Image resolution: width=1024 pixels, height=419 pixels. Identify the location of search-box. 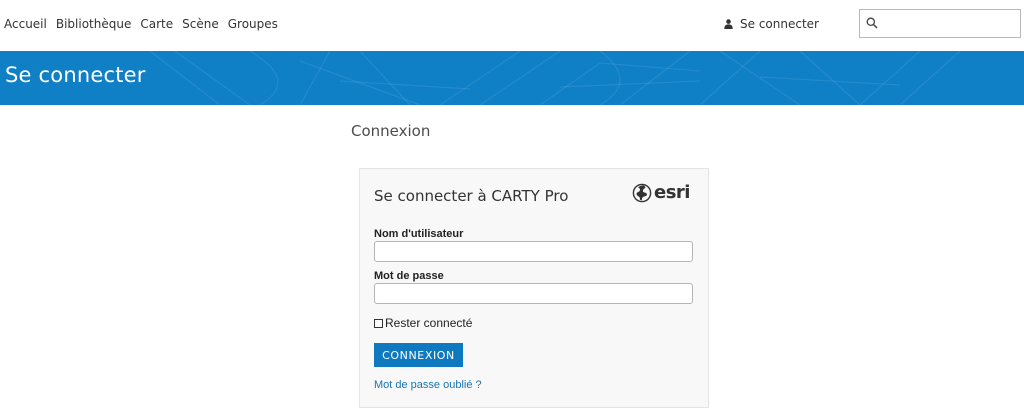
(940, 23).